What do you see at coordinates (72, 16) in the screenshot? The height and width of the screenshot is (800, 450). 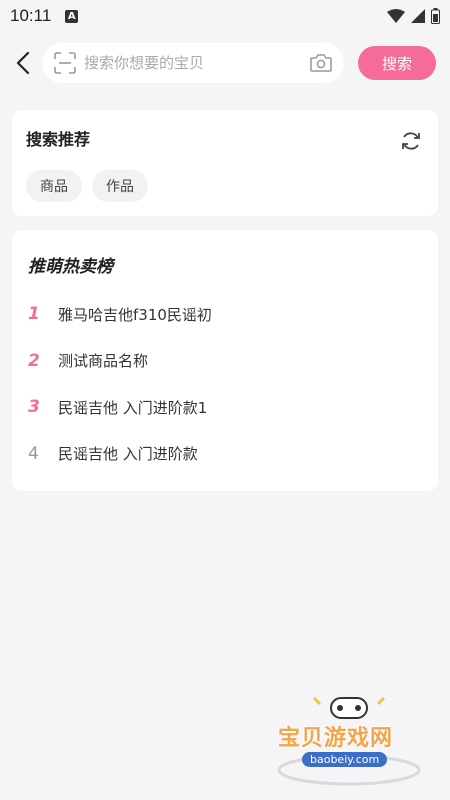 I see `notification-icon: A` at bounding box center [72, 16].